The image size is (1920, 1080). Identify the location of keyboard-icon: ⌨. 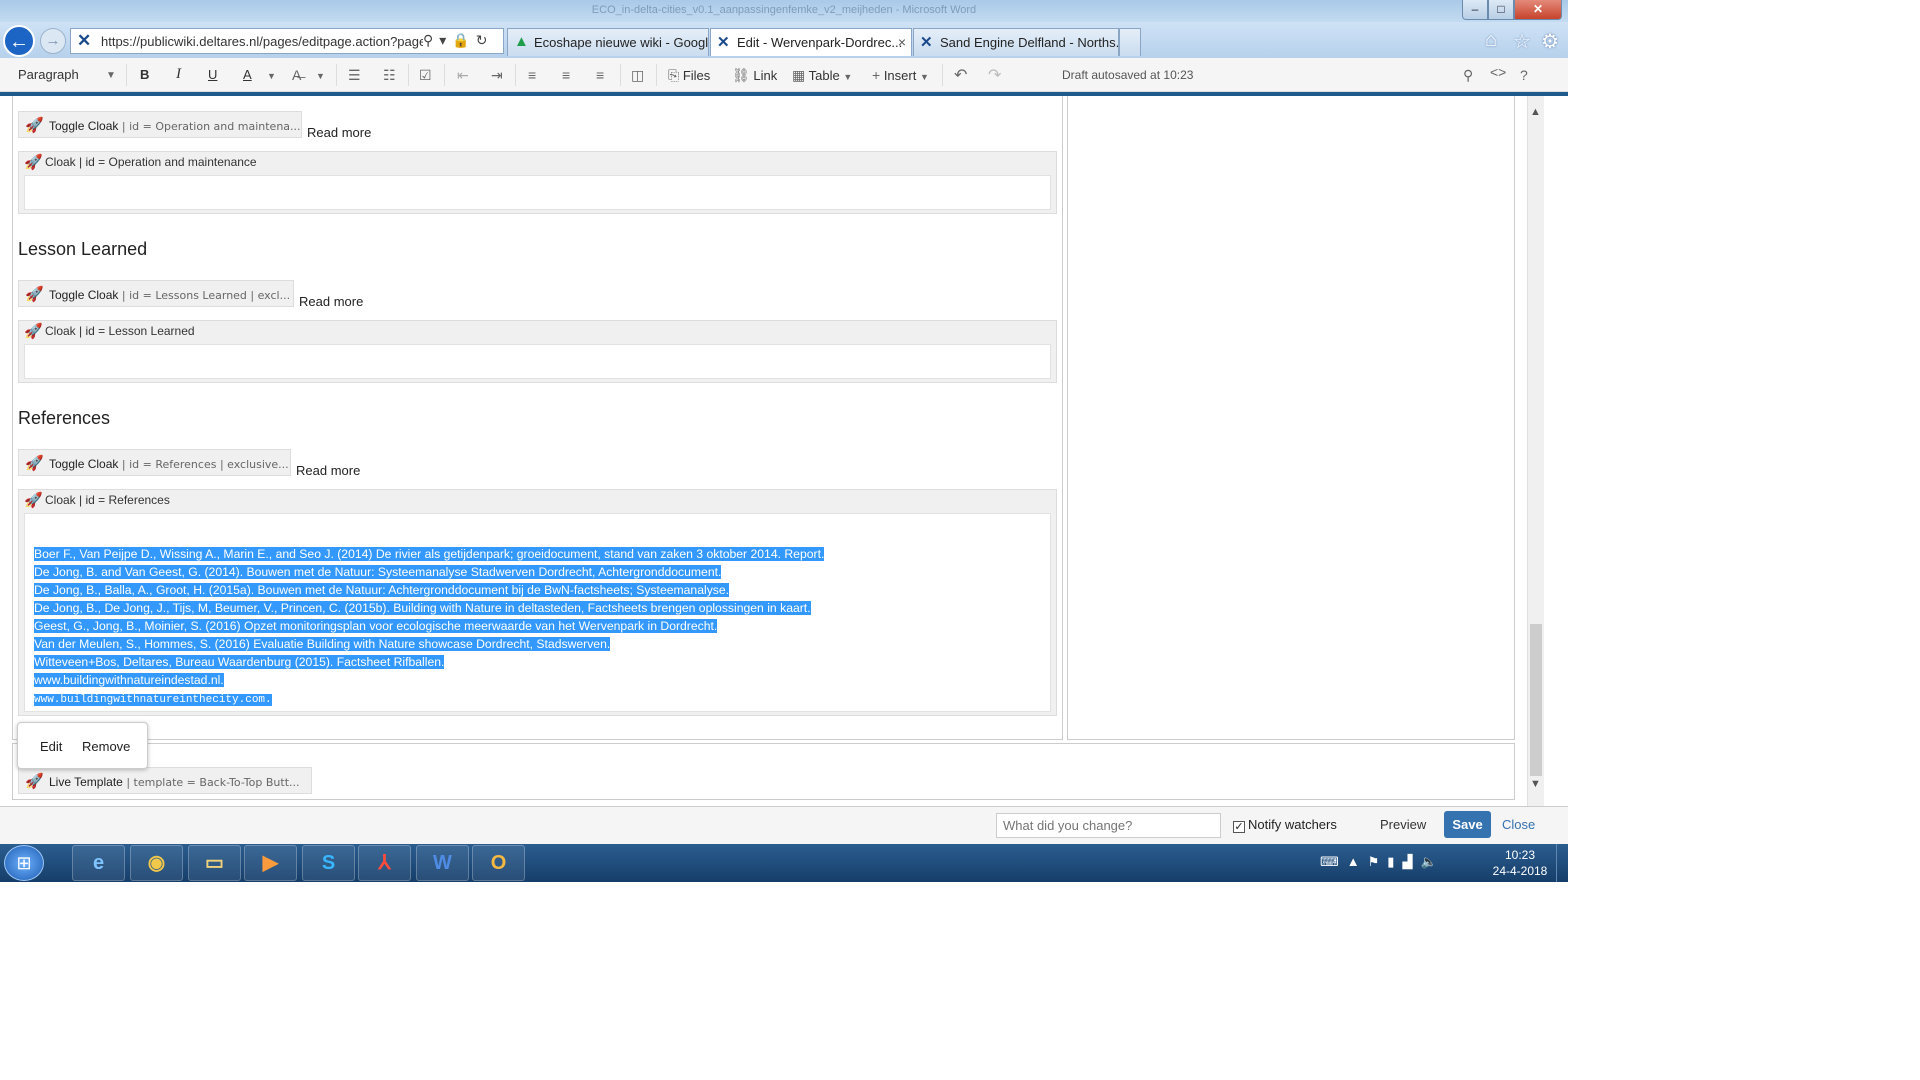
(1333, 861).